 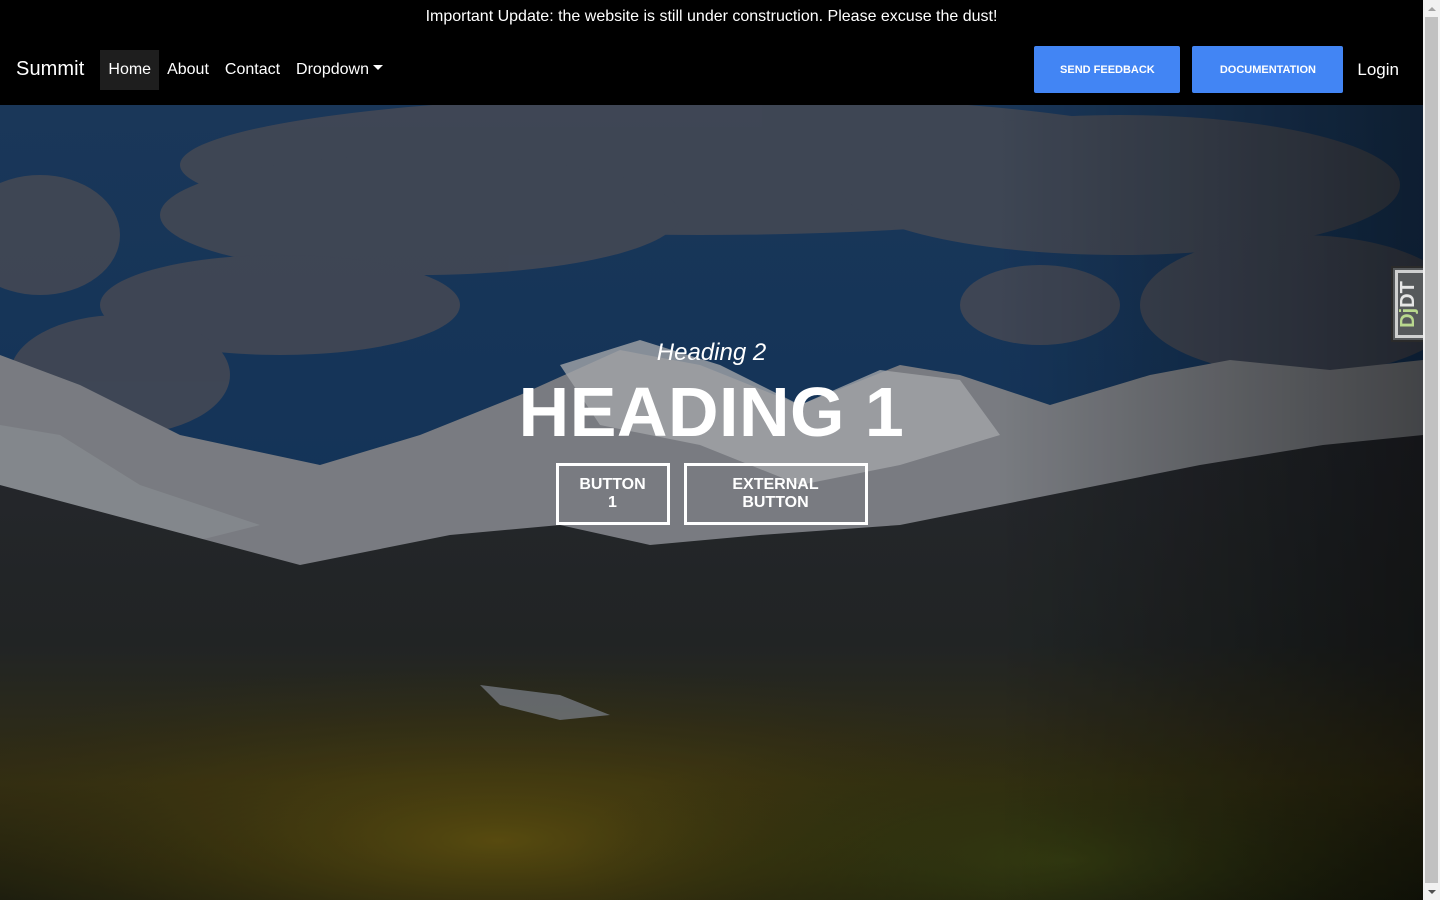 I want to click on nav-right: SEND FEEDBACK DOCUMENTATION Login, so click(x=1220, y=69).